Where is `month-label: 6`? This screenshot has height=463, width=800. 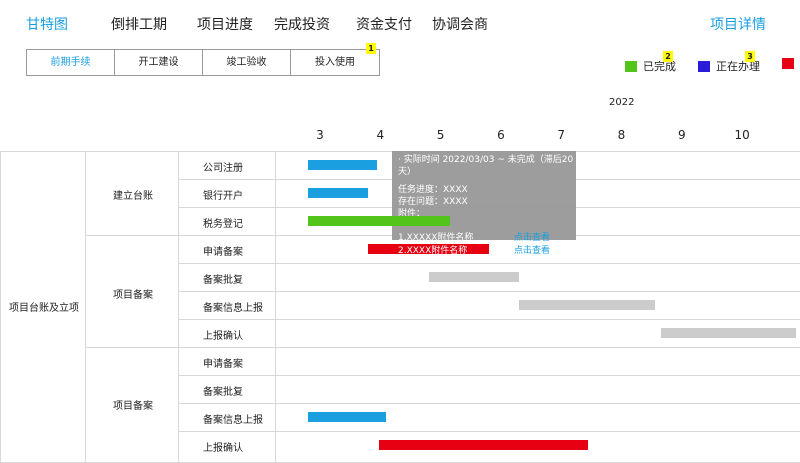 month-label: 6 is located at coordinates (501, 135).